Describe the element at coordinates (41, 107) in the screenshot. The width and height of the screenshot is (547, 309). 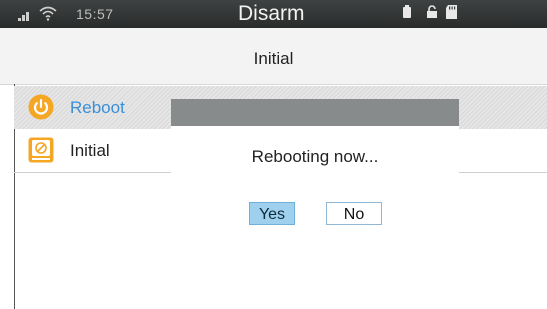
I see `power-icon` at that location.